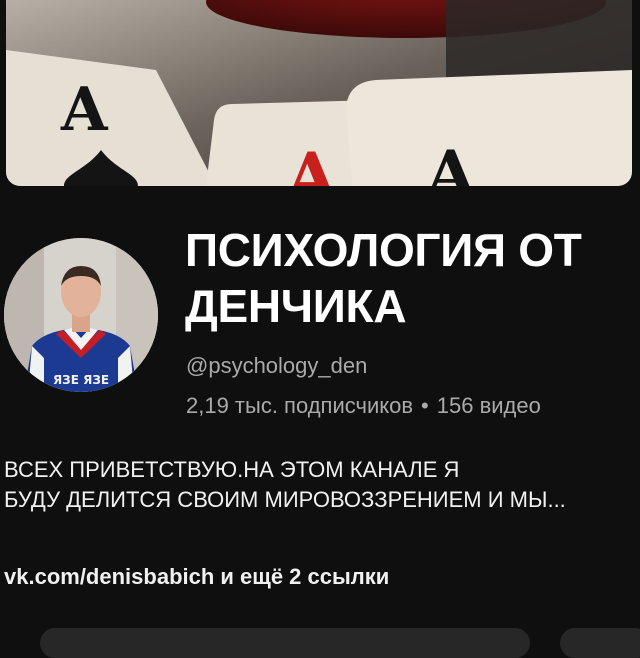 The width and height of the screenshot is (640, 658). Describe the element at coordinates (277, 365) in the screenshot. I see `channel-handle: @psychology_den` at that location.